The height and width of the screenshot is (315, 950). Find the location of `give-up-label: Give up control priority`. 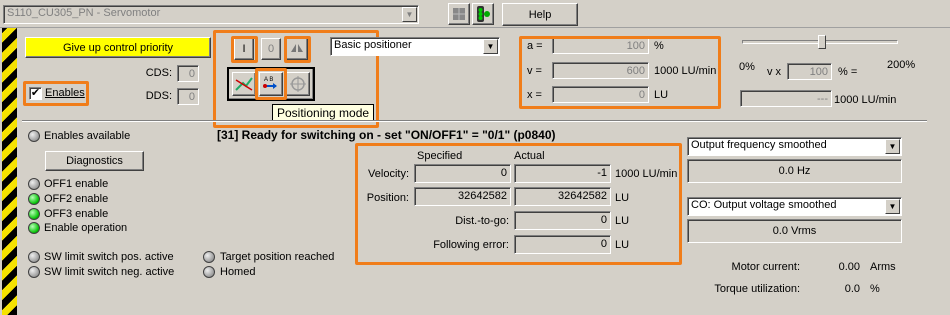

give-up-label: Give up control priority is located at coordinates (118, 47).